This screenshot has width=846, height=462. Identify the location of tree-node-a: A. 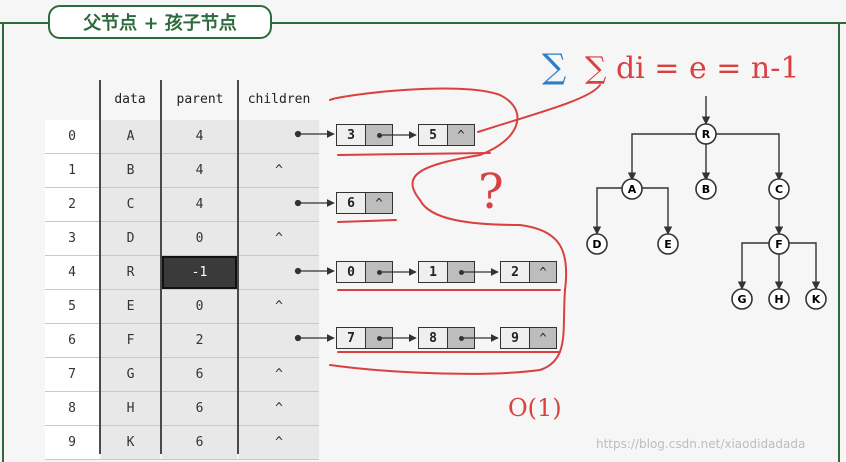
(632, 189).